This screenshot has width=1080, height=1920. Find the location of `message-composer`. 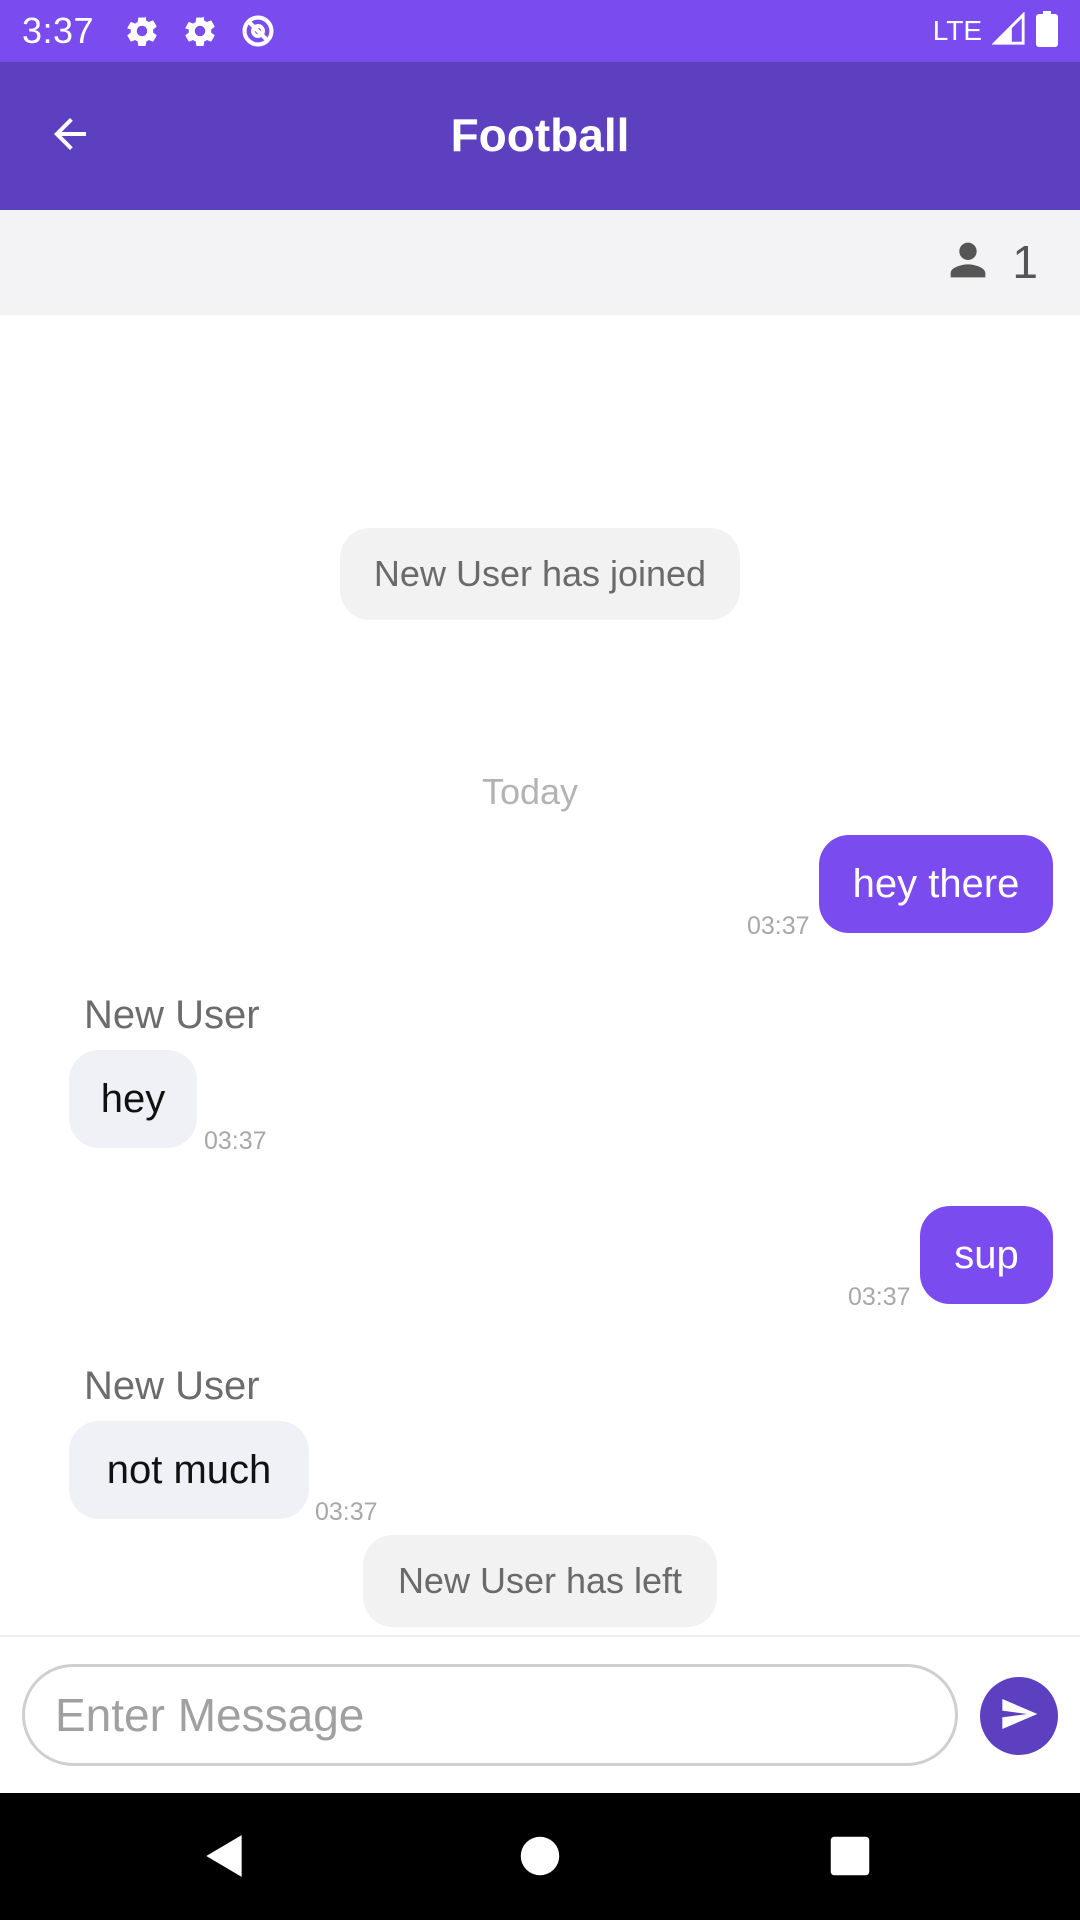

message-composer is located at coordinates (540, 1714).